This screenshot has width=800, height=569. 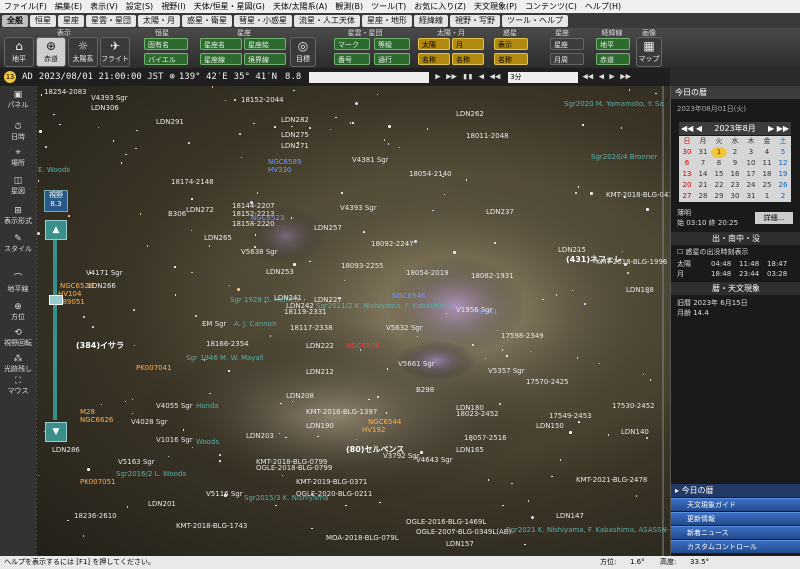 What do you see at coordinates (331, 482) in the screenshot?
I see `sky-object-label: KMT-2019-BLG-0371` at bounding box center [331, 482].